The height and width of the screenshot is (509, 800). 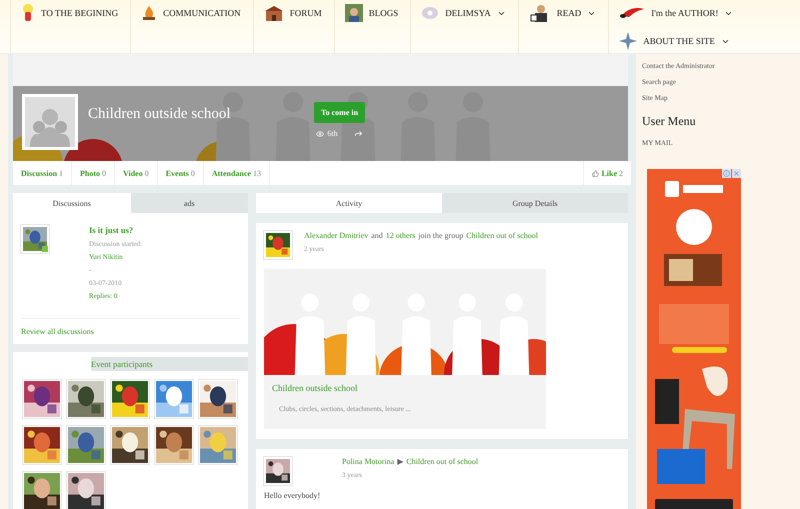 I want to click on tab: Activity, so click(x=349, y=203).